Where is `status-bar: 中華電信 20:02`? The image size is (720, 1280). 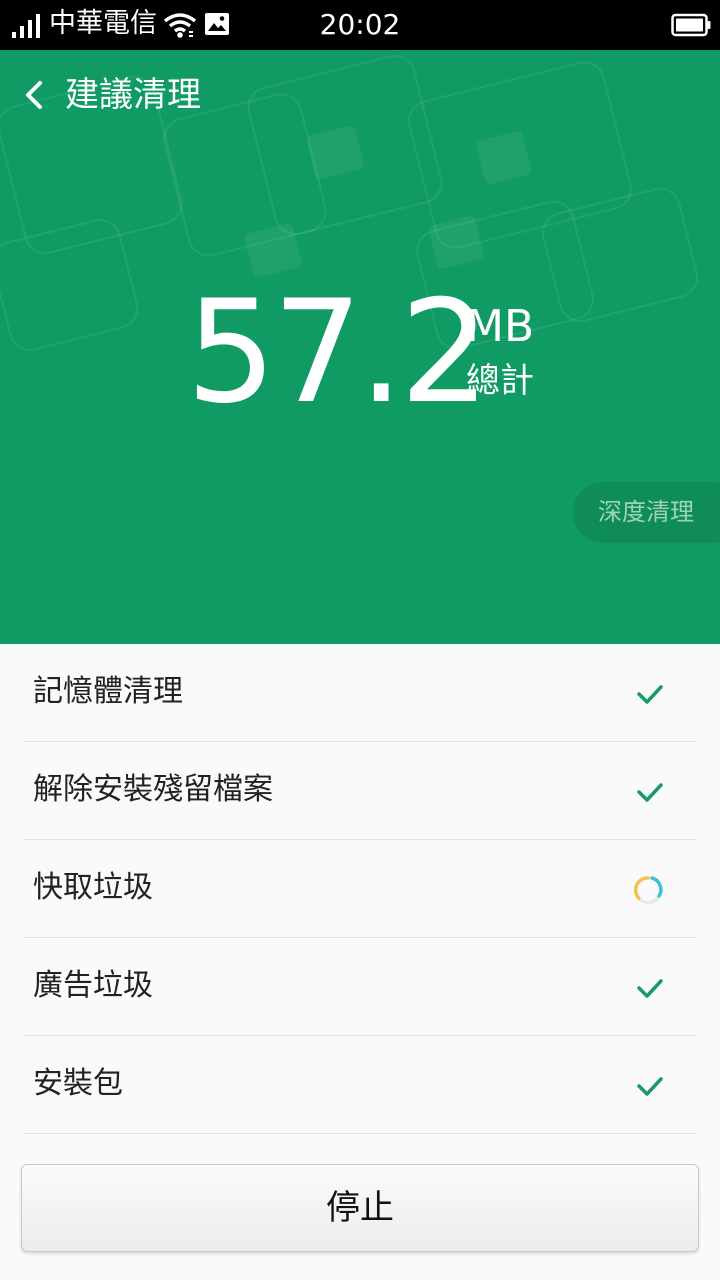 status-bar: 中華電信 20:02 is located at coordinates (360, 25).